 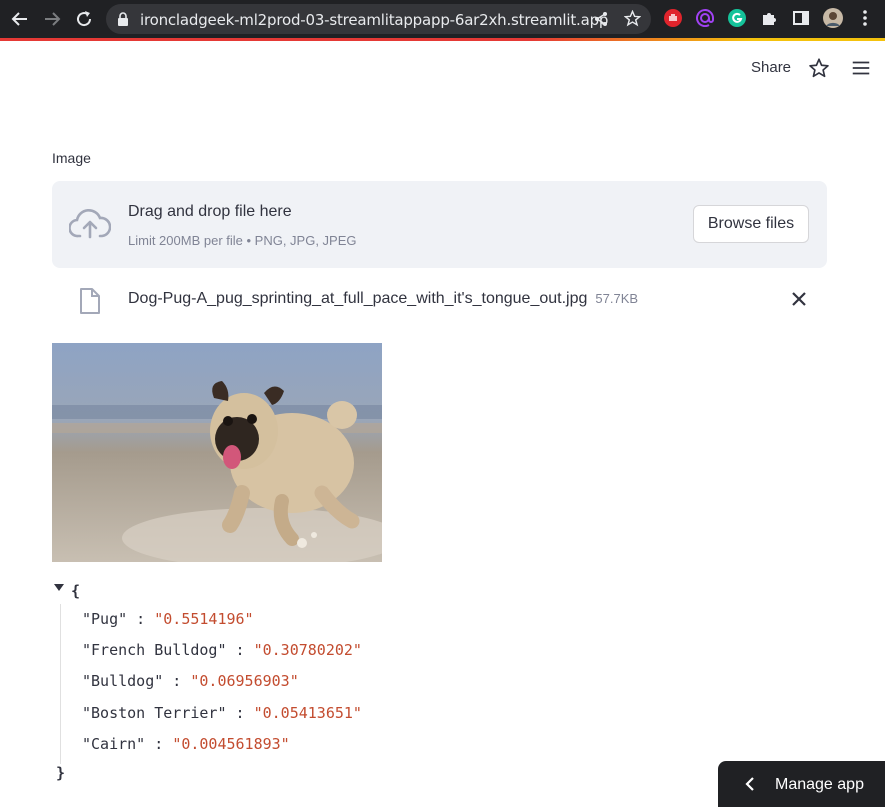 What do you see at coordinates (90, 301) in the screenshot?
I see `file-icon` at bounding box center [90, 301].